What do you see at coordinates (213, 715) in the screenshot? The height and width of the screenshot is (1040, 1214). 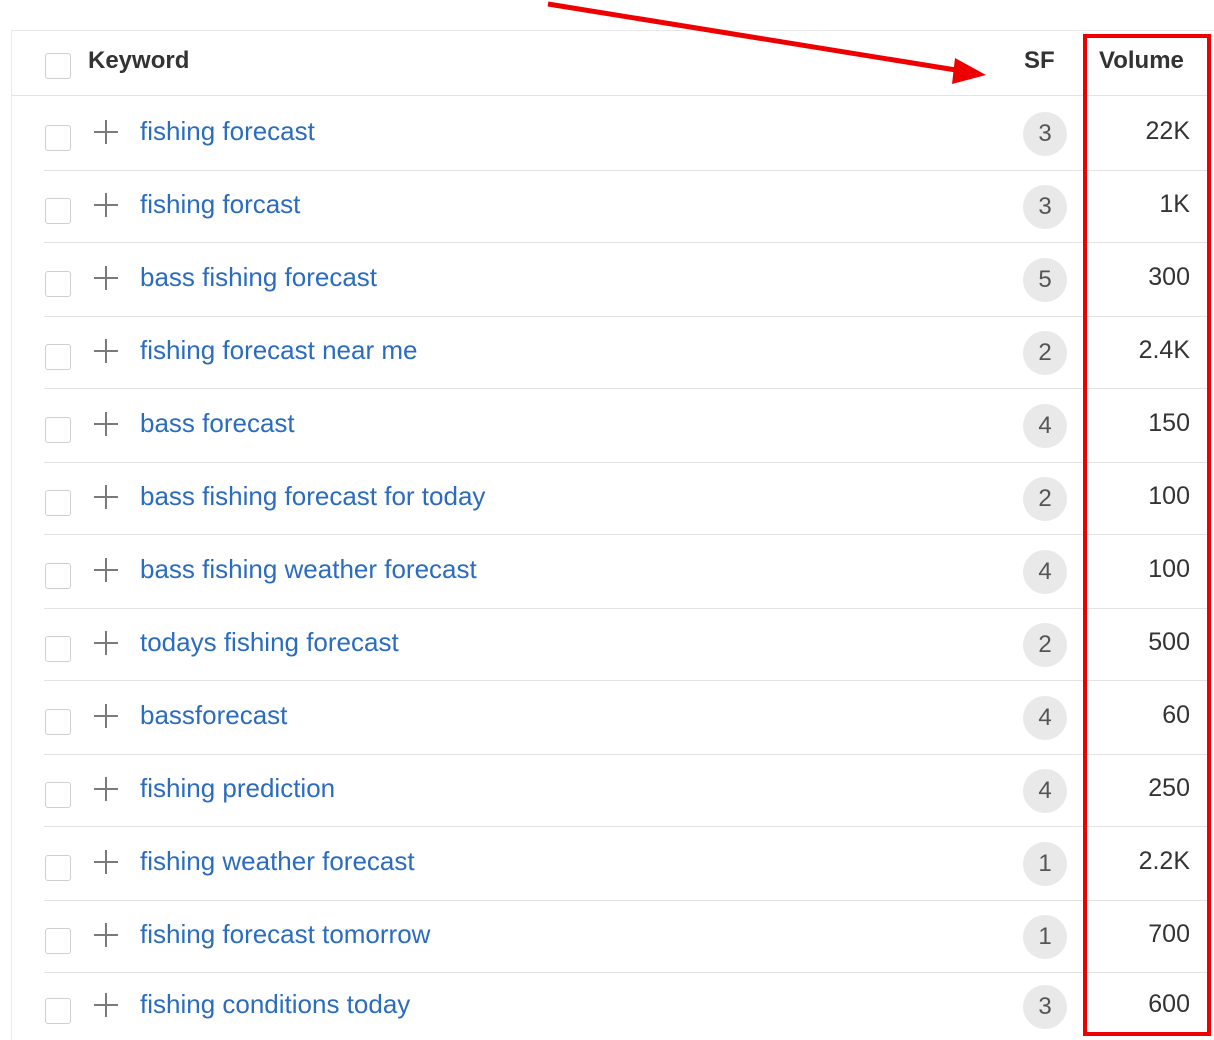 I see `keyword-link: bassforecast` at bounding box center [213, 715].